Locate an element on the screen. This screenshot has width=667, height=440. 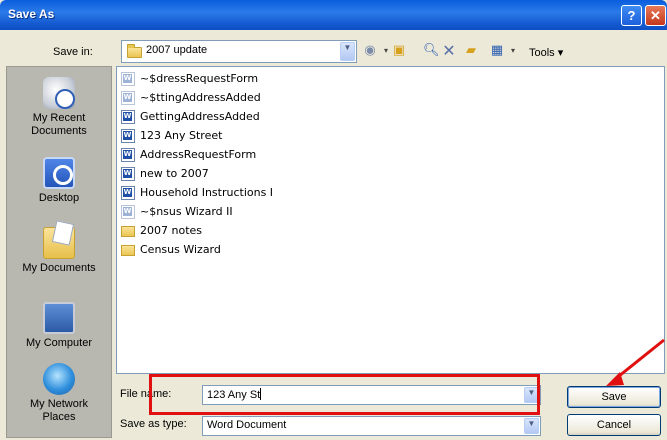
views-dropdown-icon: ▾ is located at coordinates (513, 51).